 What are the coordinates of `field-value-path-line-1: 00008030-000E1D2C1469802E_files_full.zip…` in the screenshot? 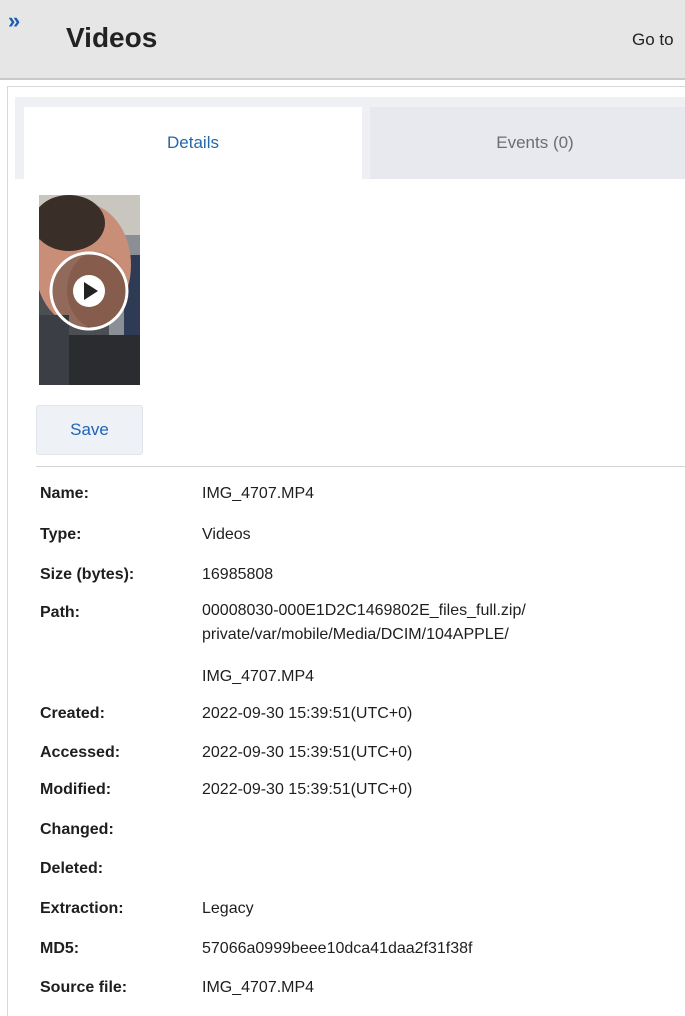 It's located at (364, 610).